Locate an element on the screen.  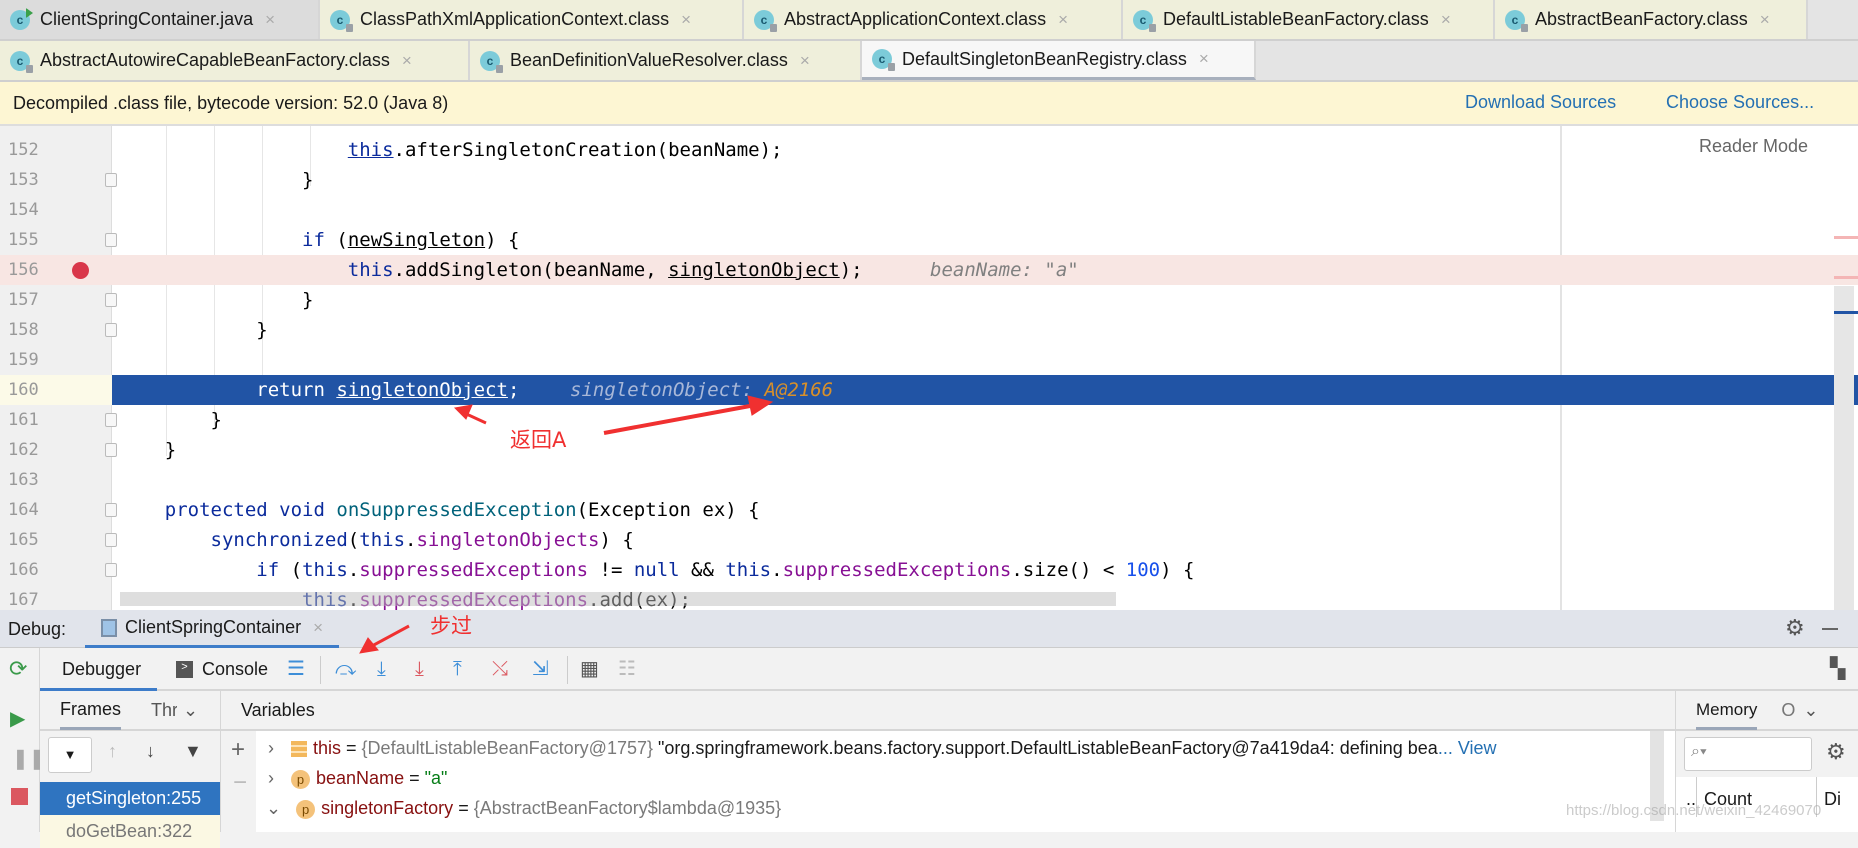
frames-header: Frames Thr ⌄ is located at coordinates (130, 711).